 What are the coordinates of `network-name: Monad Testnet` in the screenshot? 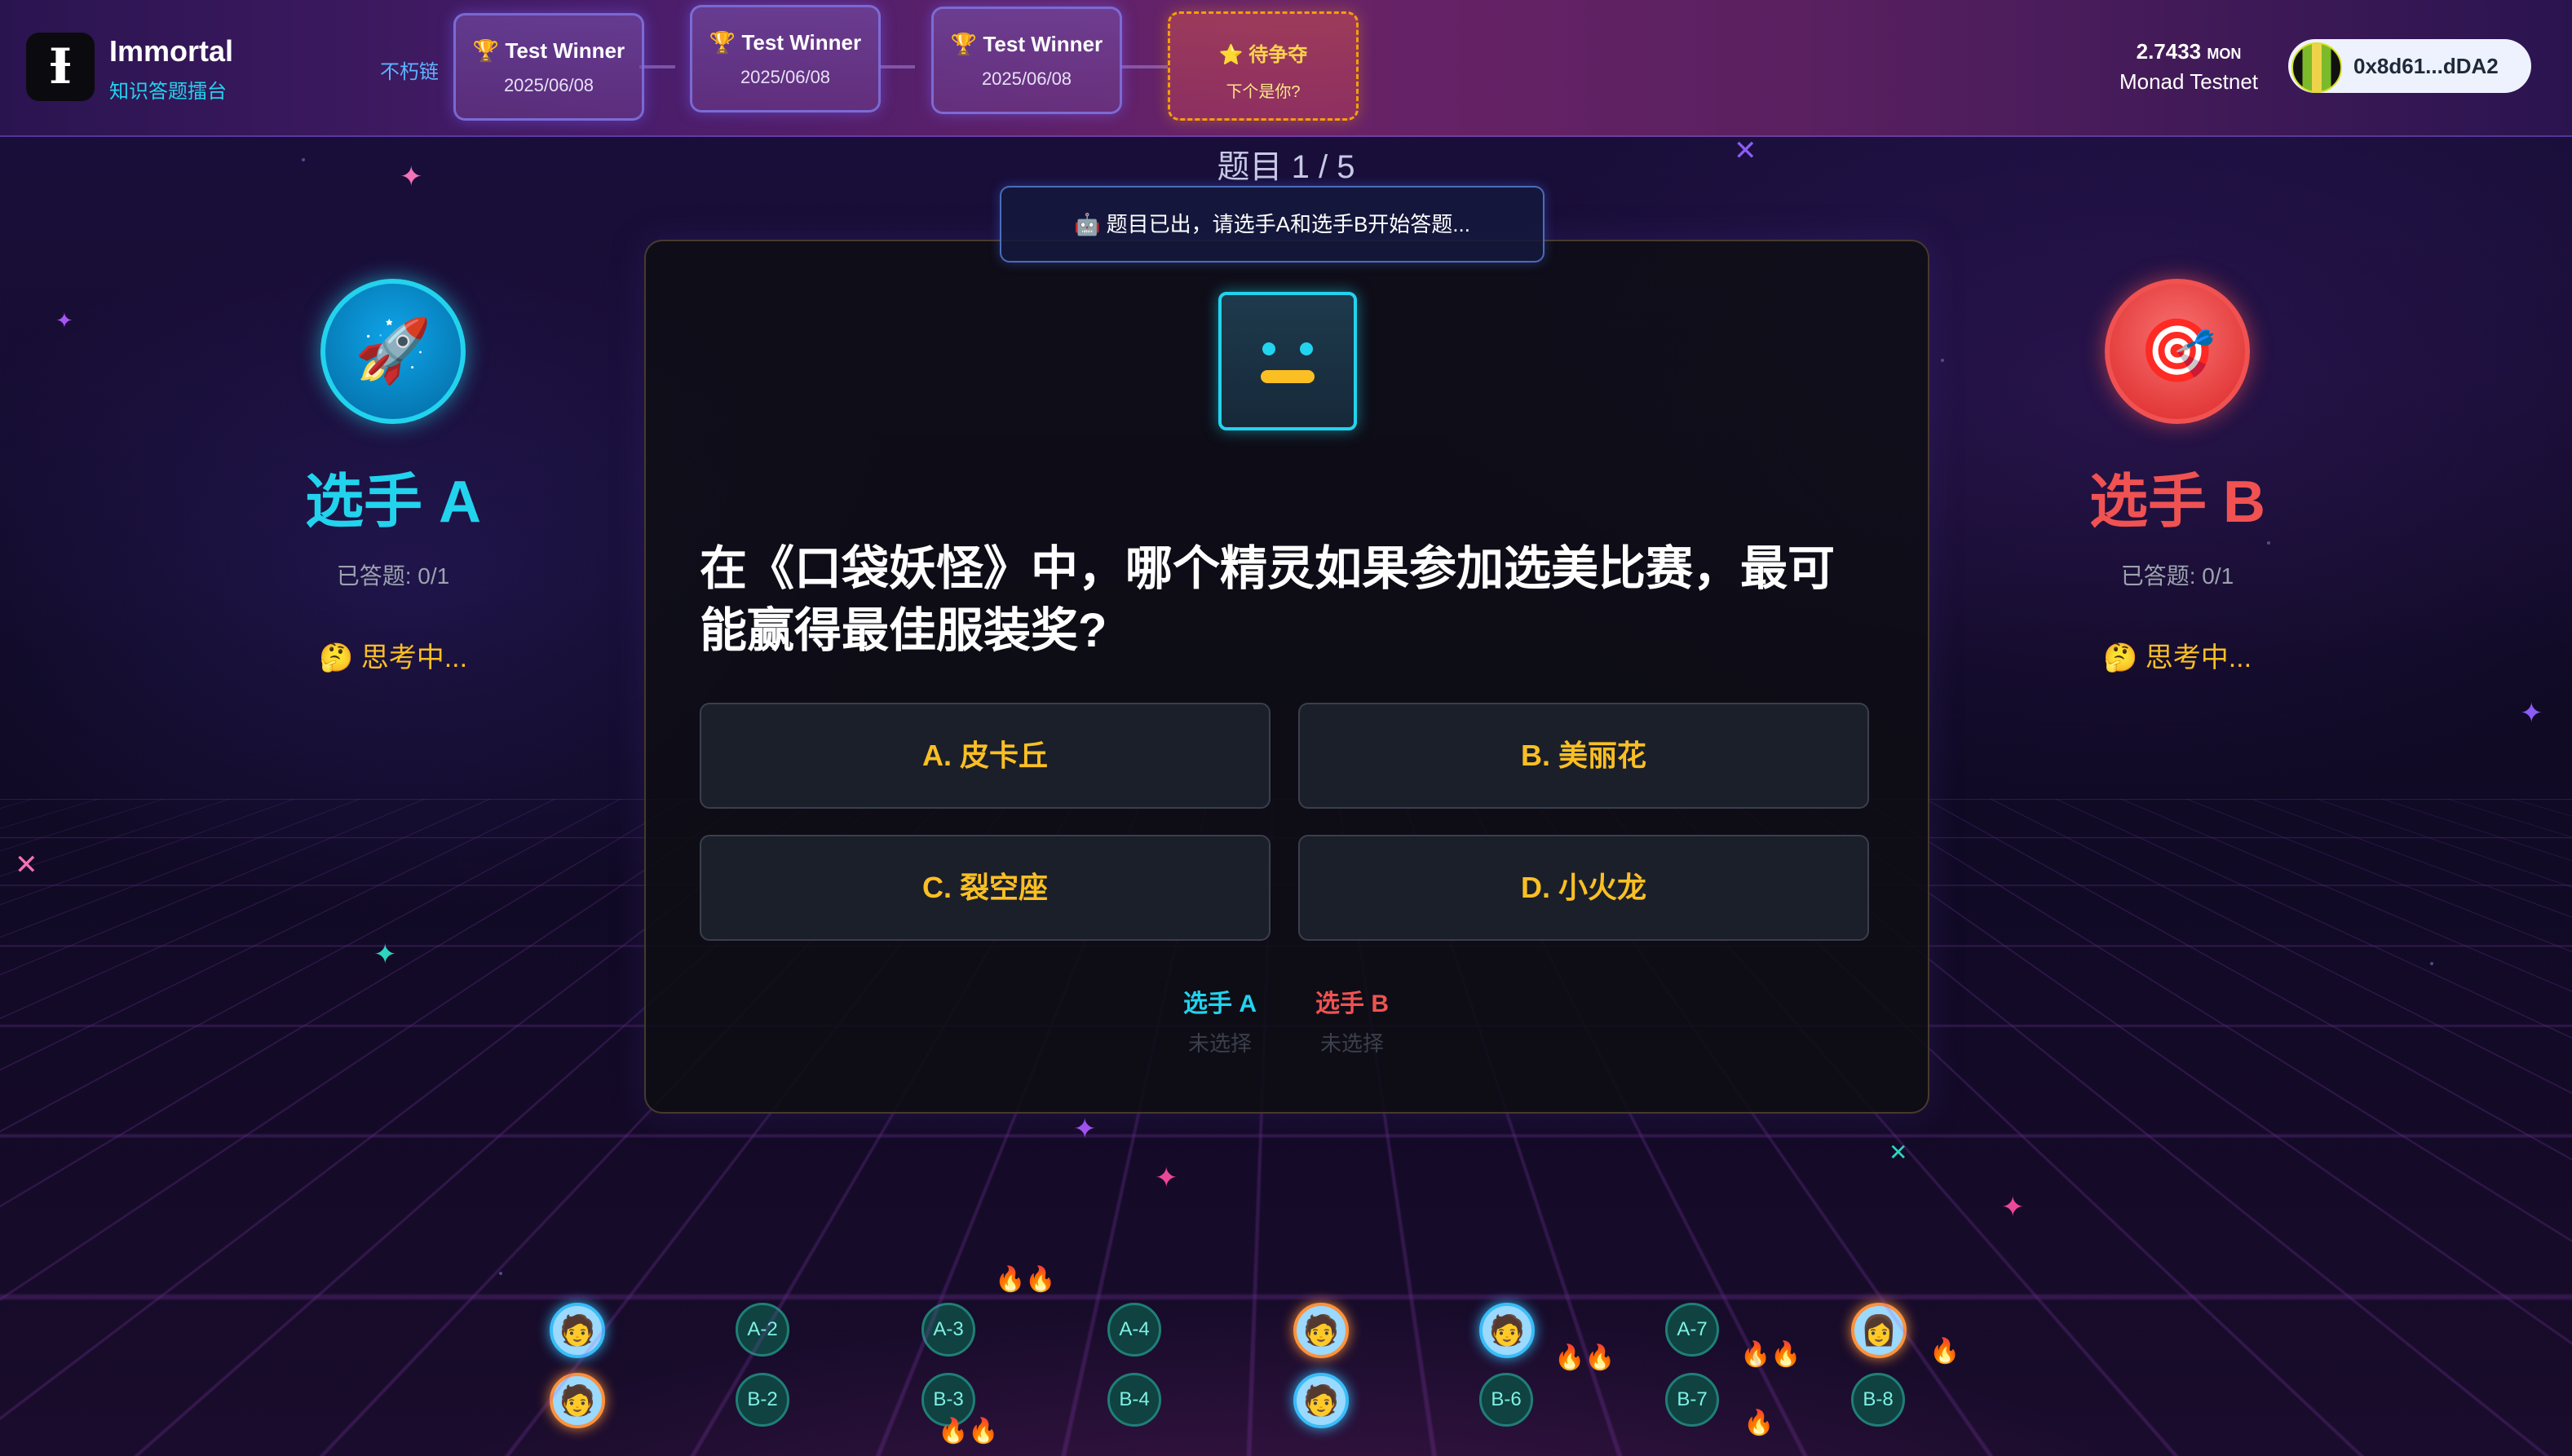 It's located at (2189, 82).